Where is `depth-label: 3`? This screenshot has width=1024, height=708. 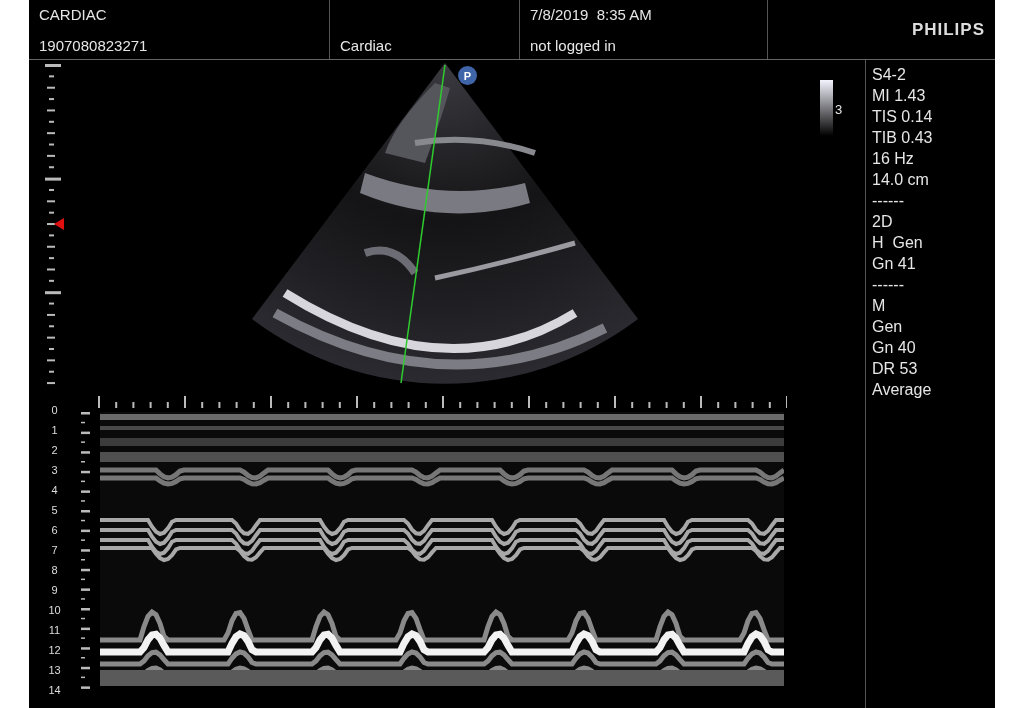
depth-label: 3 is located at coordinates (54, 470).